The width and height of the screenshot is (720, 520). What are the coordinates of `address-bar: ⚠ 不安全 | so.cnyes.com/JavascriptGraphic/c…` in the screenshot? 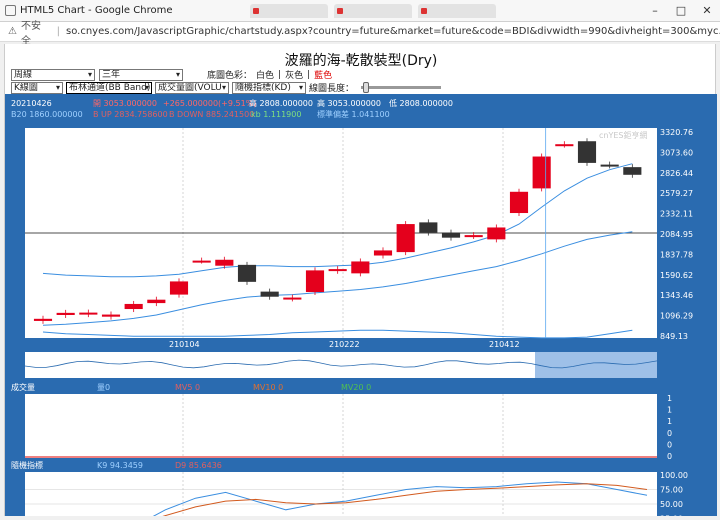 It's located at (360, 34).